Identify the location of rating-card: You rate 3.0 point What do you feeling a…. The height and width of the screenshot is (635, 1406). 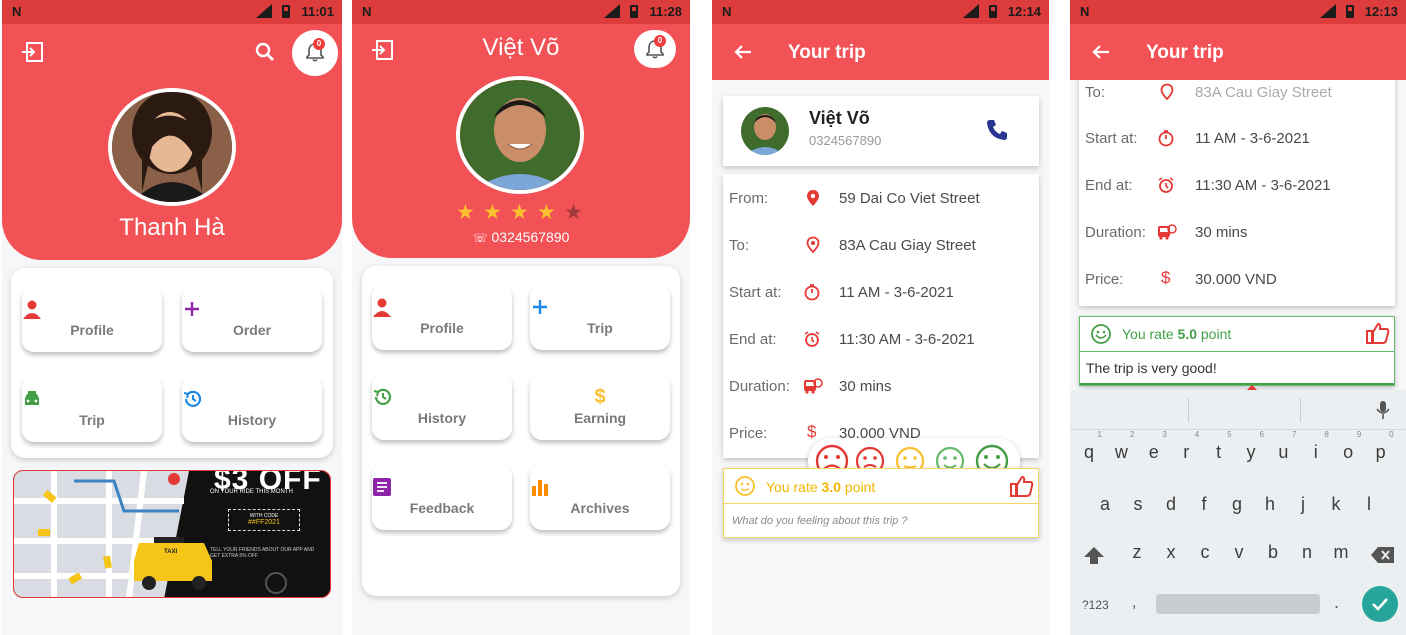
(881, 503).